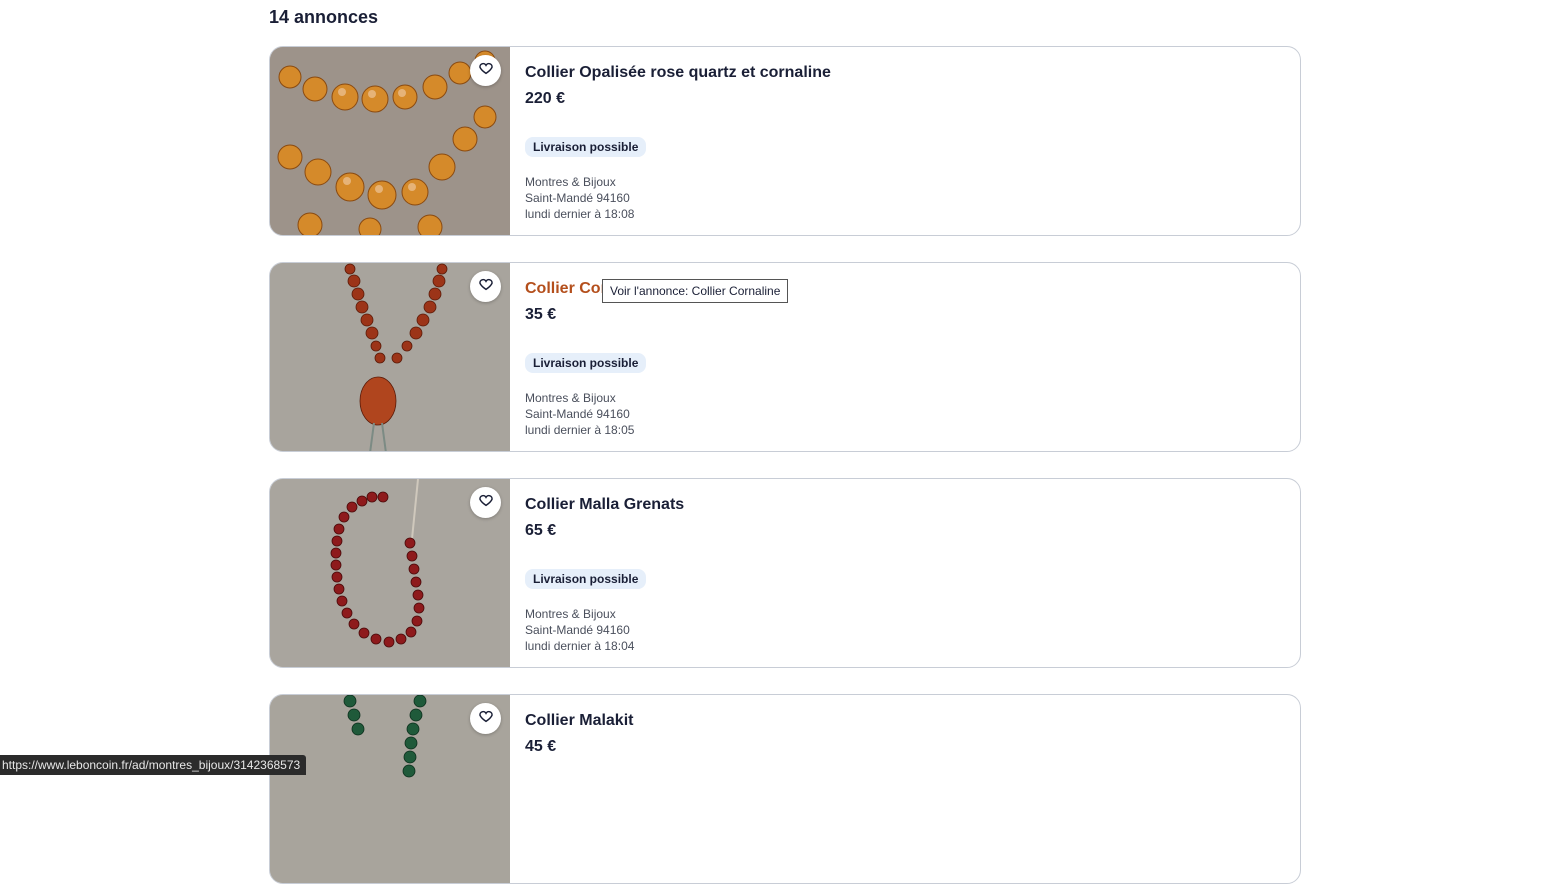  What do you see at coordinates (540, 315) in the screenshot?
I see `listing-price: 35 €` at bounding box center [540, 315].